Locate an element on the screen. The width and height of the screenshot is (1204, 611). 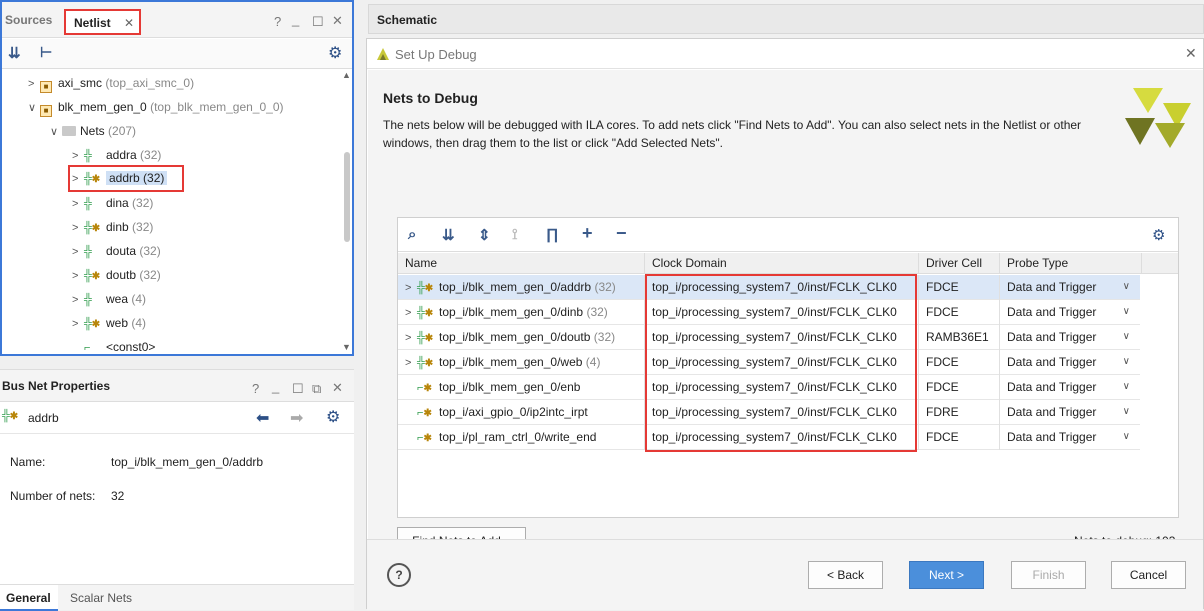
tab-sources: Sources is located at coordinates (28, 20).